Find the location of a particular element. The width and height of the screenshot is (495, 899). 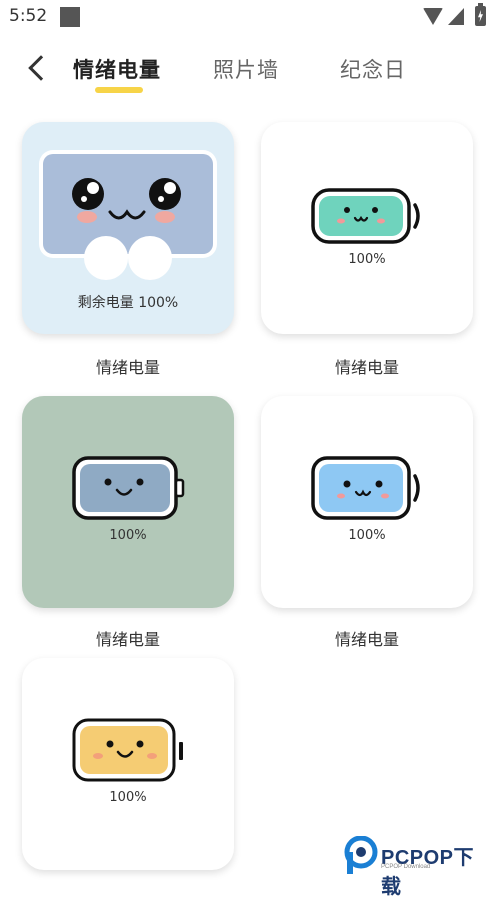

wifi-icon is located at coordinates (433, 16).